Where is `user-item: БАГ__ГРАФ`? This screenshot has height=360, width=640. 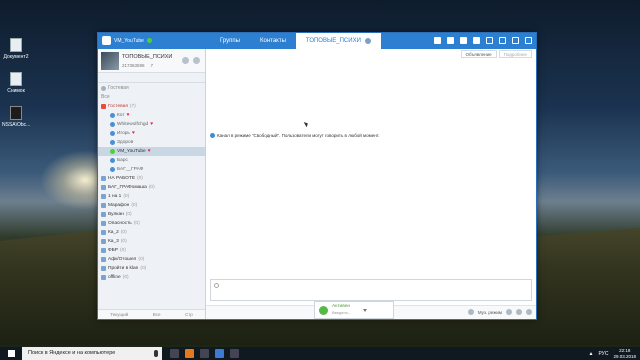 user-item: БАГ__ГРАФ is located at coordinates (151, 169).